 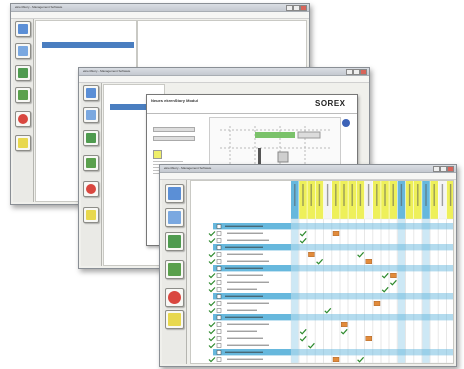 What do you see at coordinates (88, 45) in the screenshot?
I see `tree-selection` at bounding box center [88, 45].